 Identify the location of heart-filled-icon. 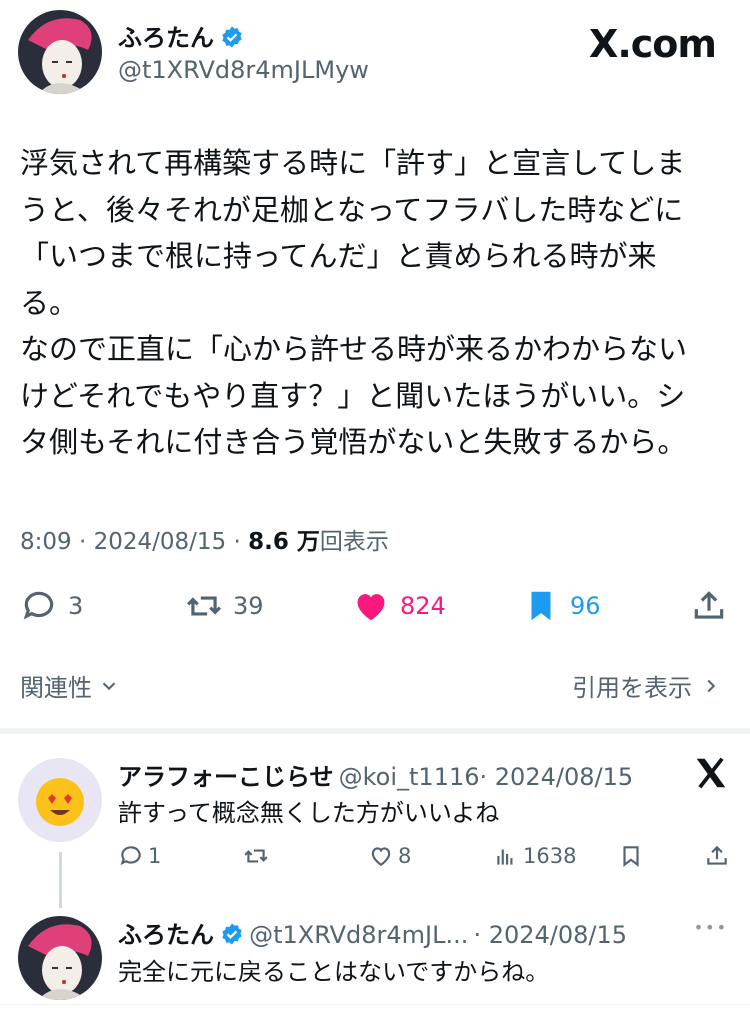
(371, 607).